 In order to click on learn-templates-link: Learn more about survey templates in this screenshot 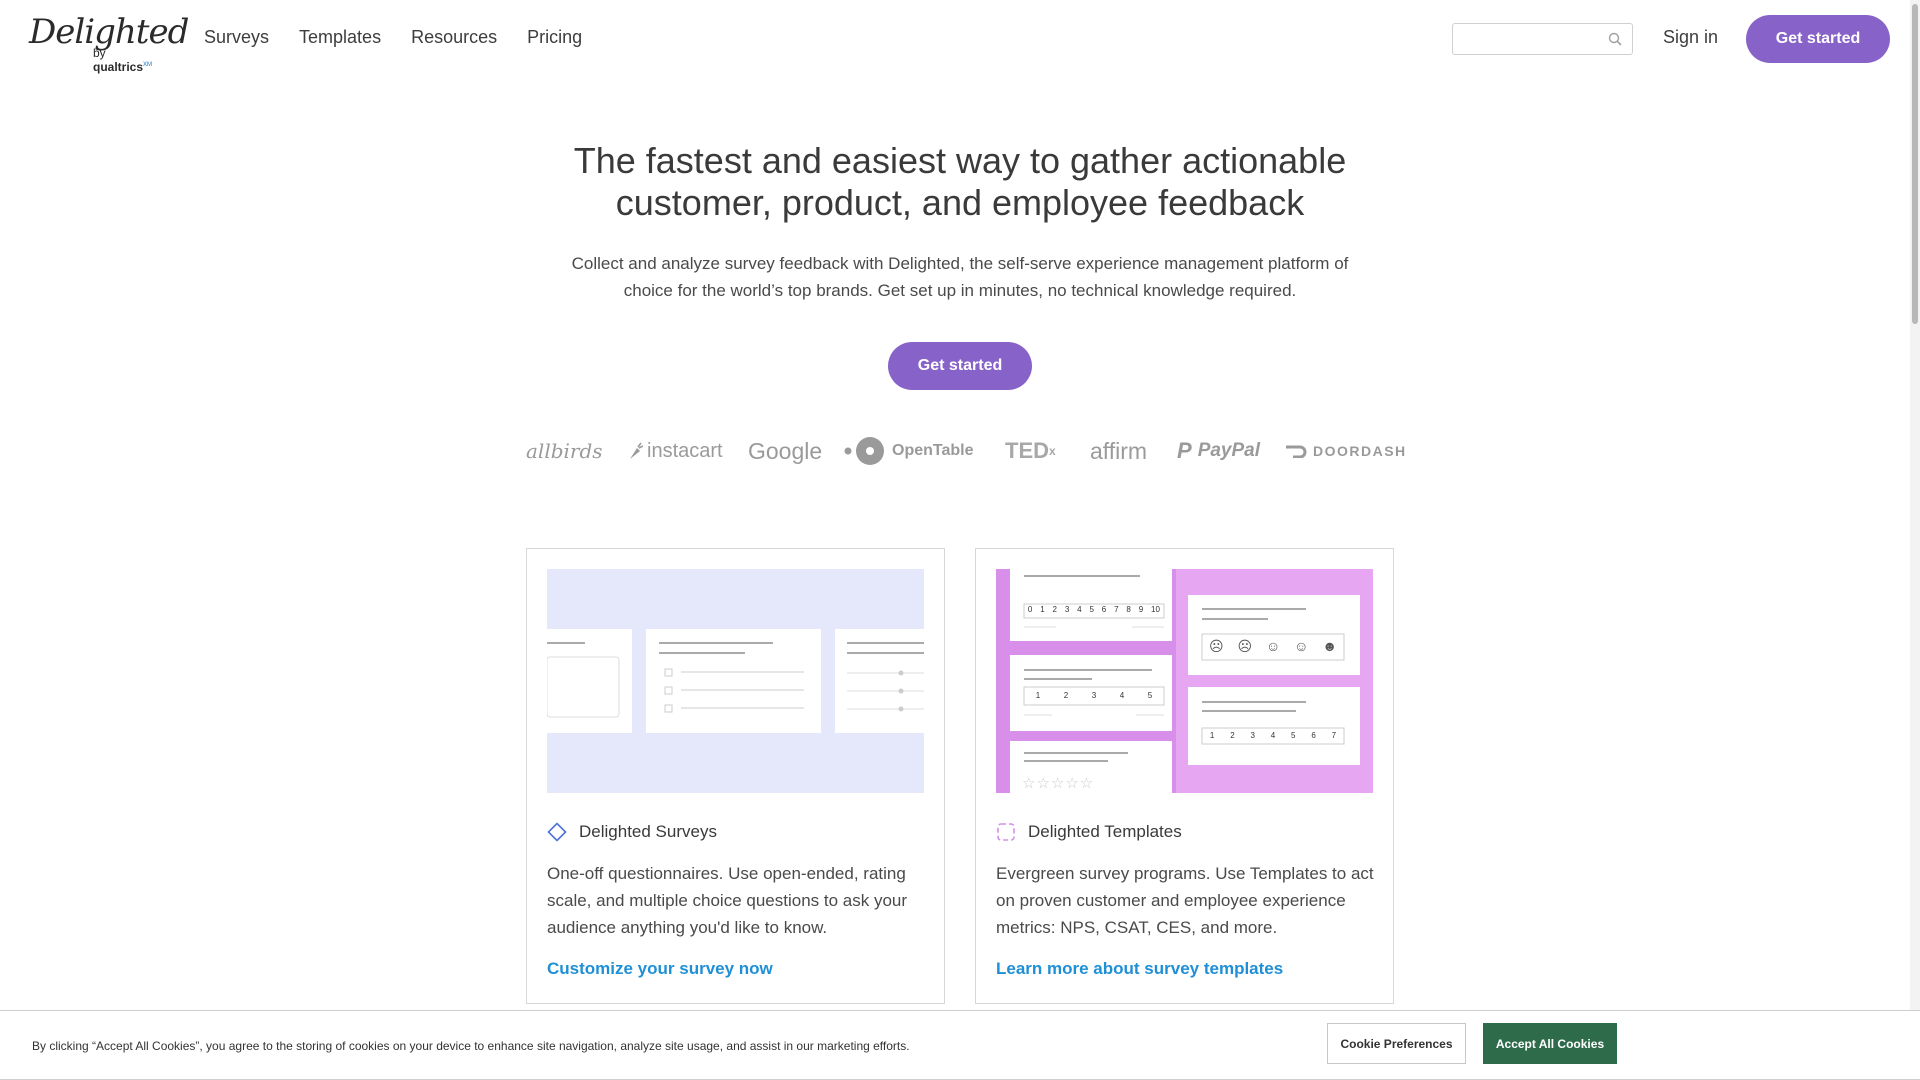, I will do `click(1139, 969)`.